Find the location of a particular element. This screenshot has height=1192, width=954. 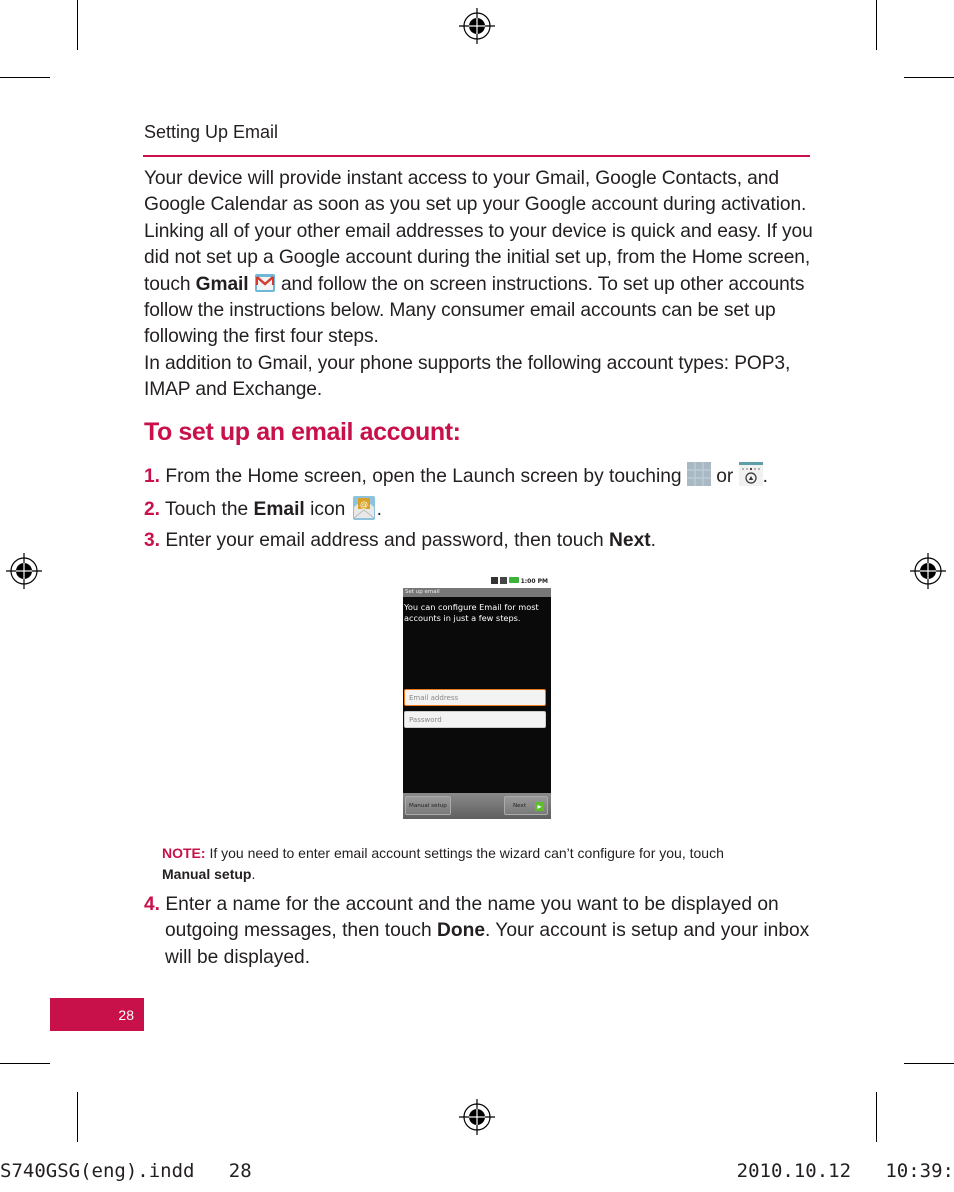

step-2: 2. Touch the Email icon @. is located at coordinates (263, 509).